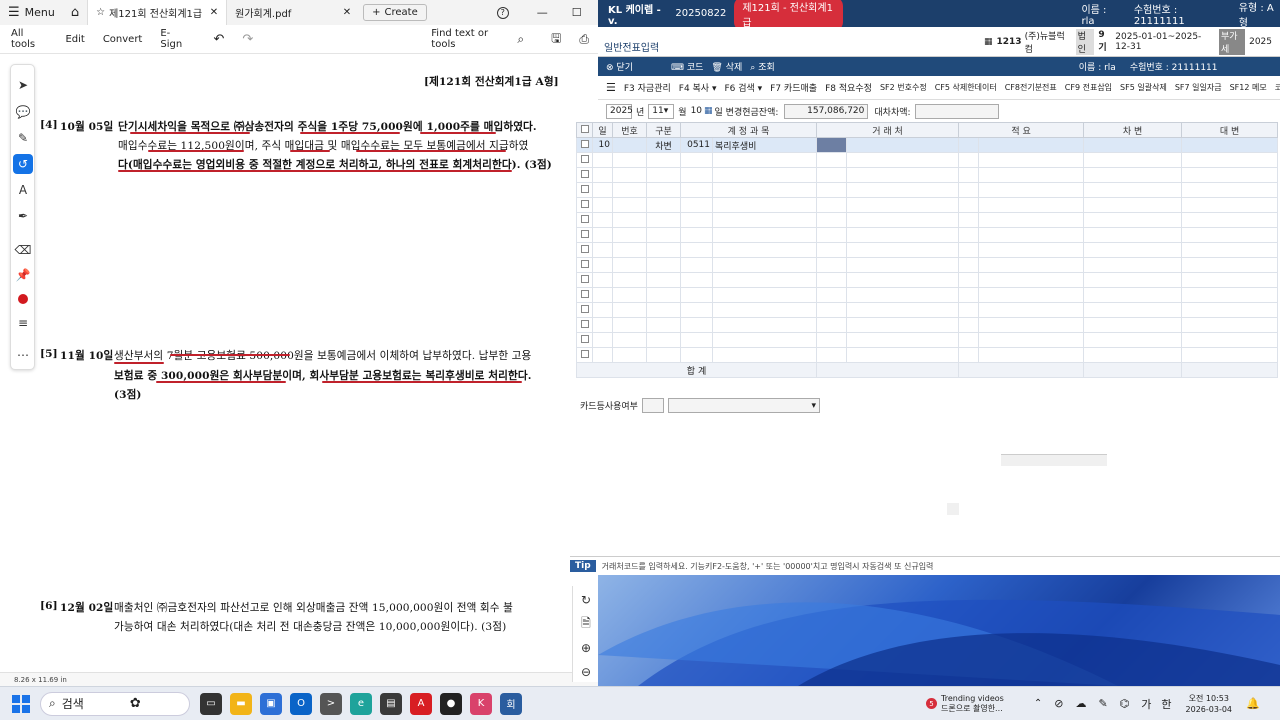  What do you see at coordinates (762, 66) in the screenshot?
I see `search-button: ⌕ 조회` at bounding box center [762, 66].